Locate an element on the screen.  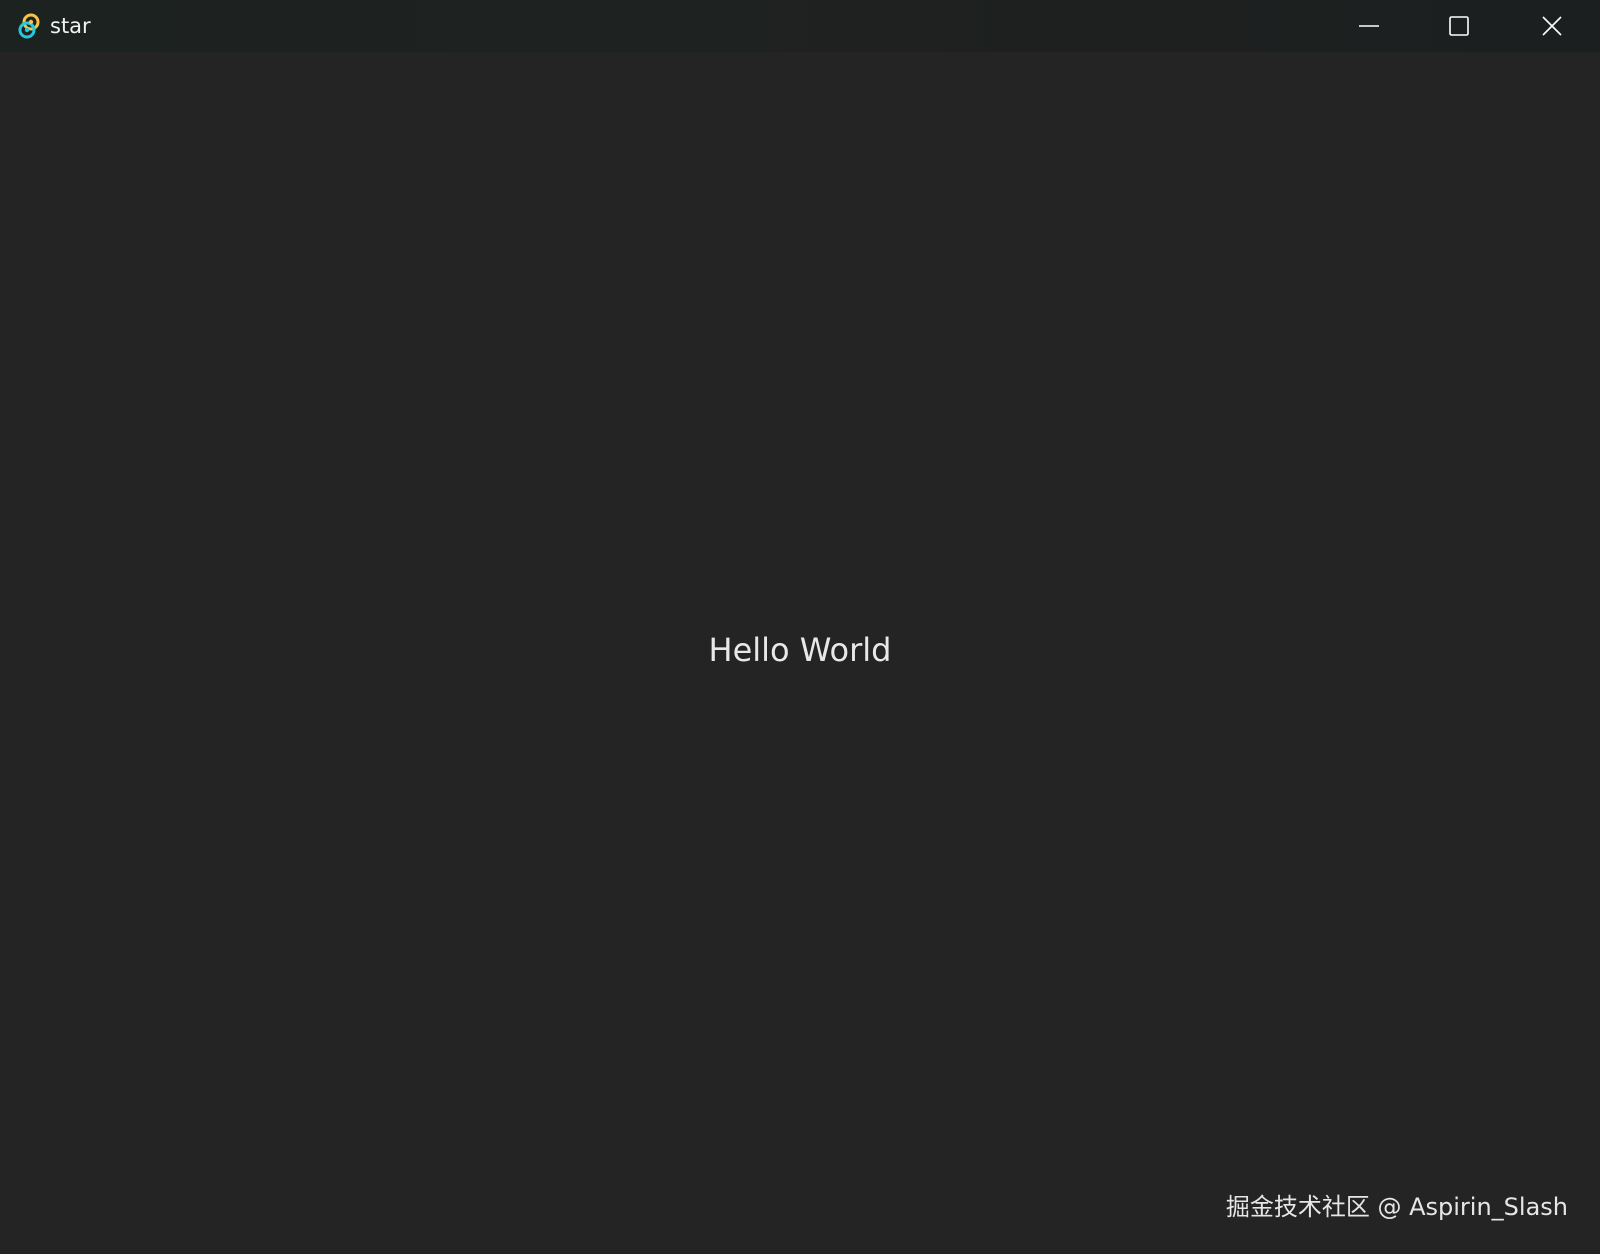
minimize-icon is located at coordinates (1369, 26).